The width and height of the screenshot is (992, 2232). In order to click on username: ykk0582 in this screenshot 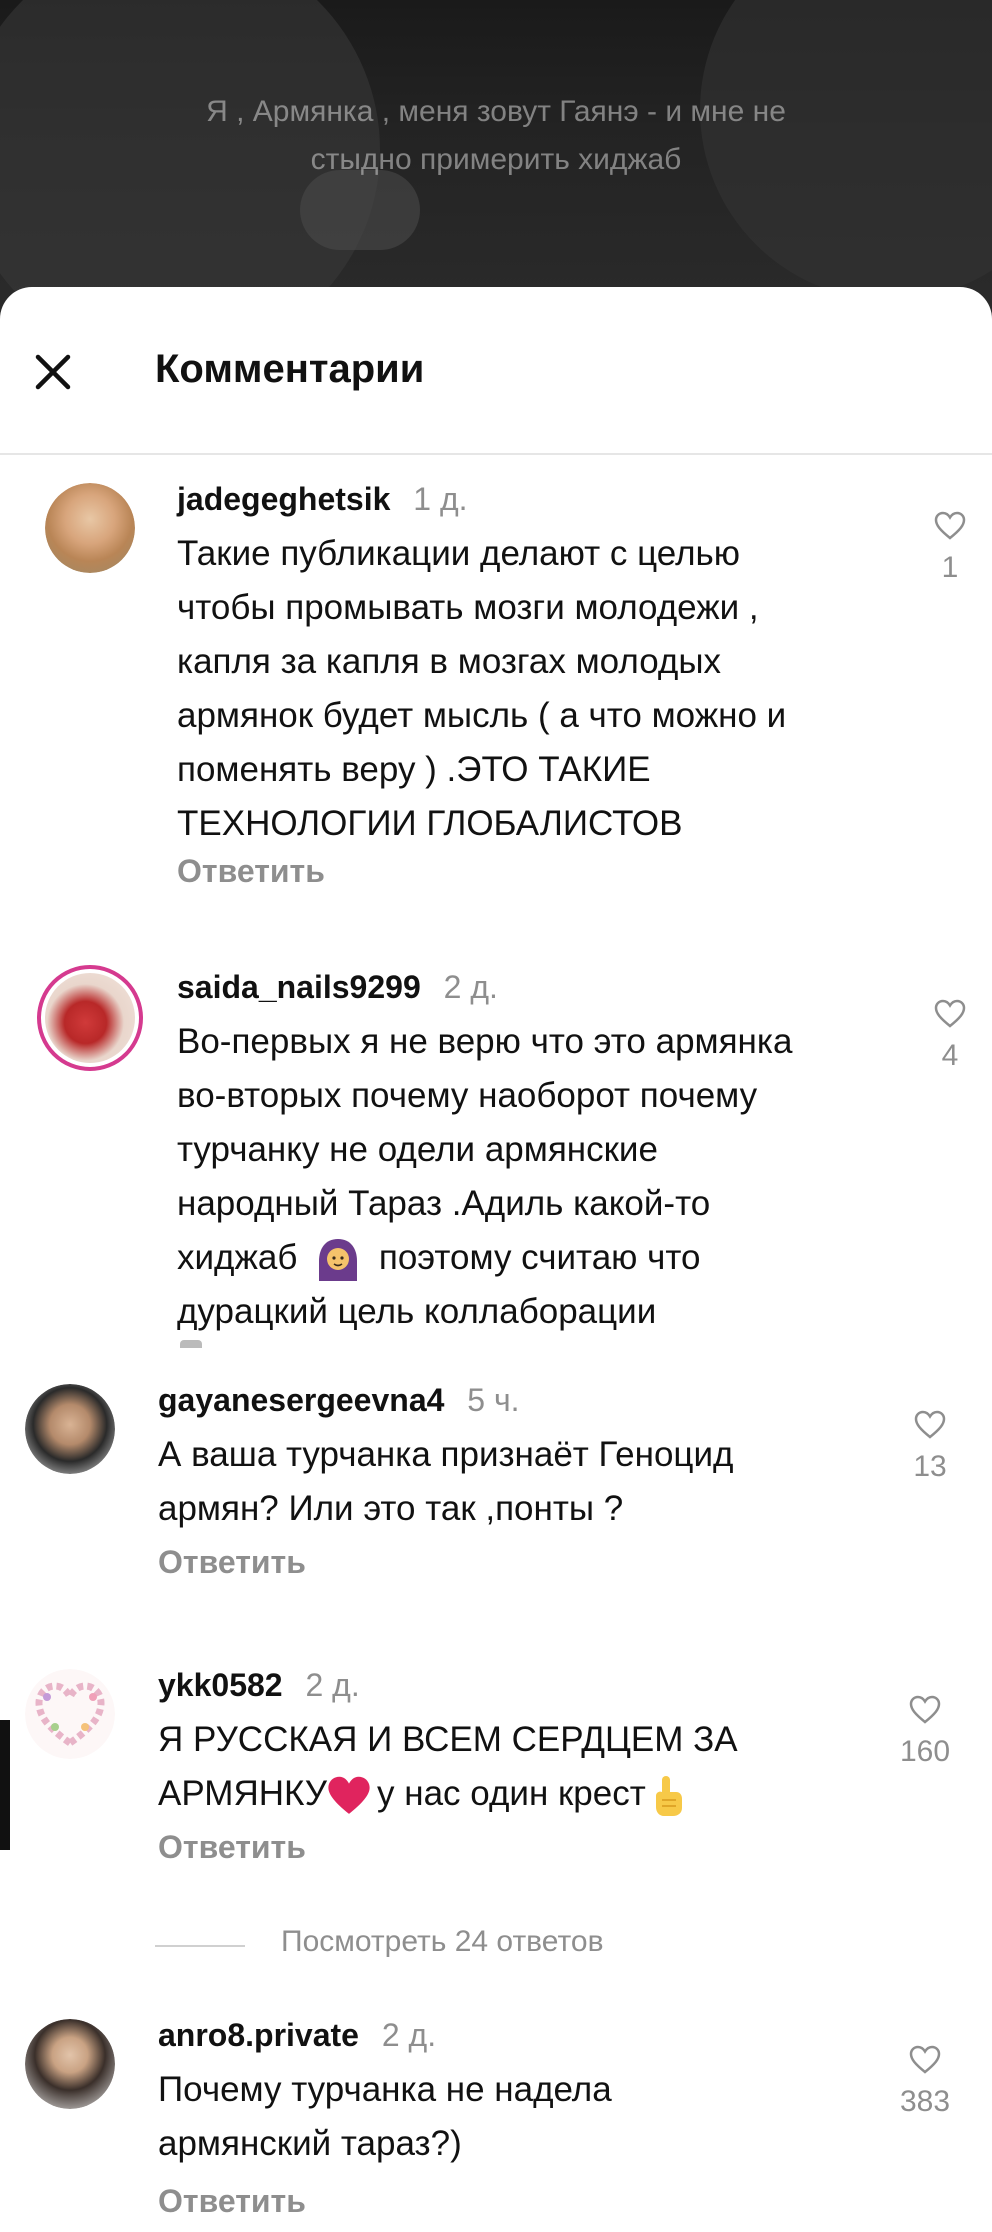, I will do `click(220, 1685)`.